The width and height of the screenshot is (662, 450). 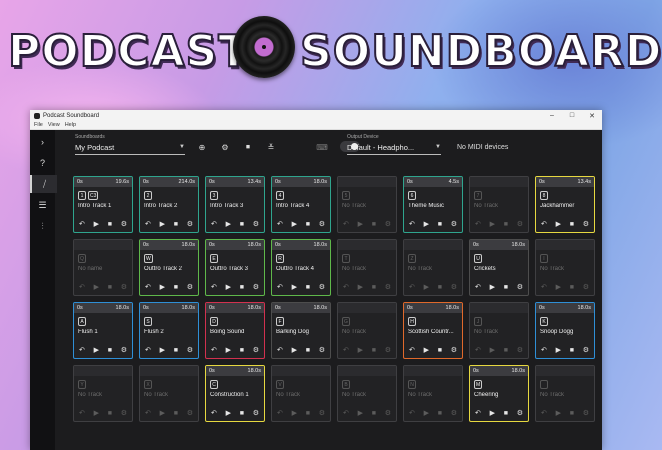 What do you see at coordinates (169, 330) in the screenshot?
I see `sound-pad: 0s 18.0s S Flush 2 ↶ ▶ ■ ⚙` at bounding box center [169, 330].